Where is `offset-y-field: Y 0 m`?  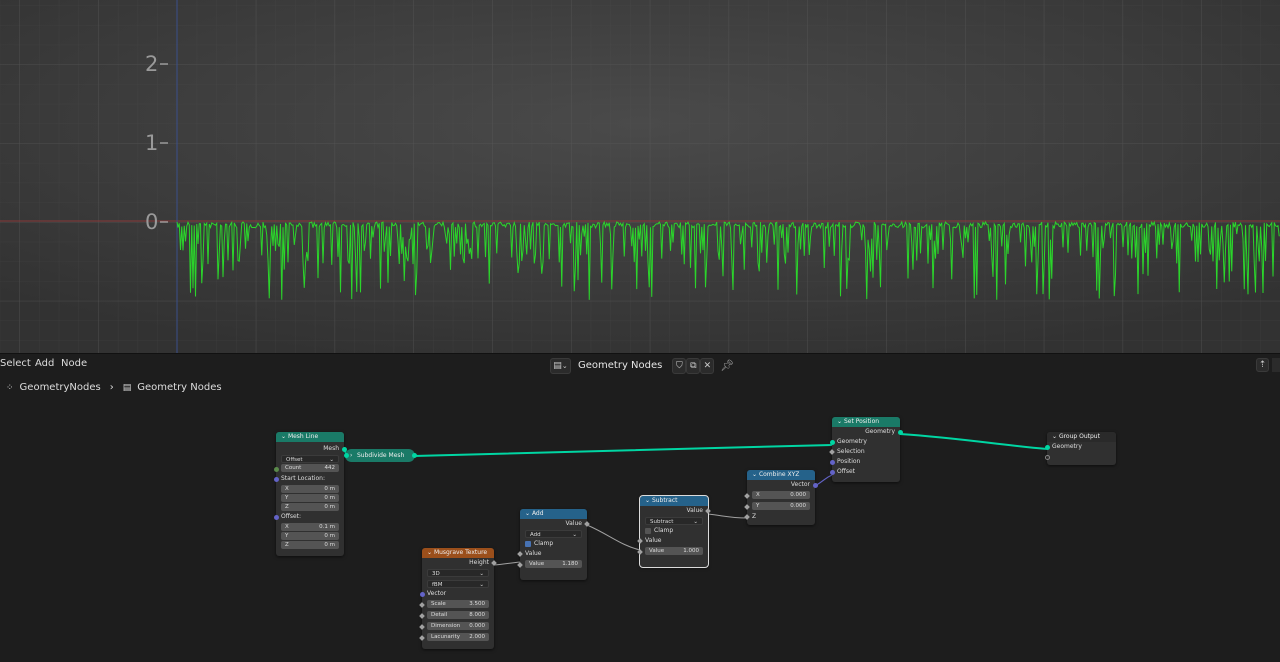
offset-y-field: Y 0 m is located at coordinates (310, 536).